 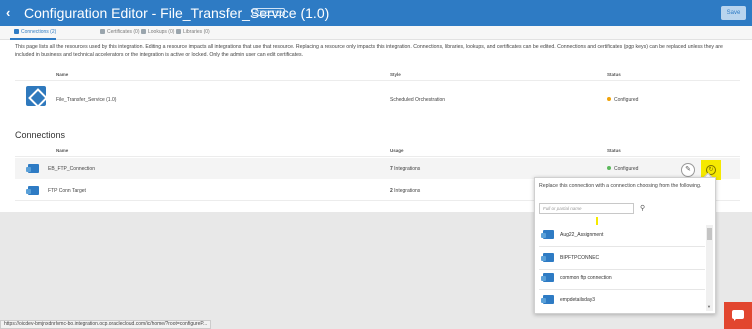 What do you see at coordinates (395, 74) in the screenshot?
I see `column-header-style: Style` at bounding box center [395, 74].